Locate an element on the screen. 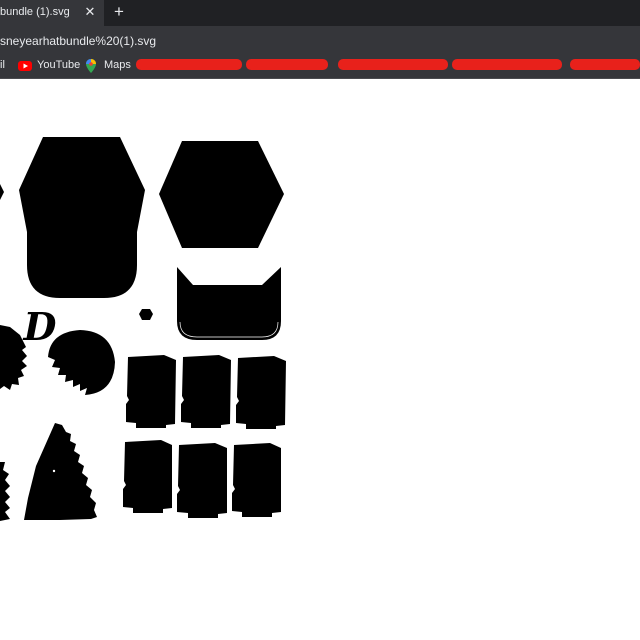 The image size is (640, 640). serrated-circle-shape is located at coordinates (81, 362).